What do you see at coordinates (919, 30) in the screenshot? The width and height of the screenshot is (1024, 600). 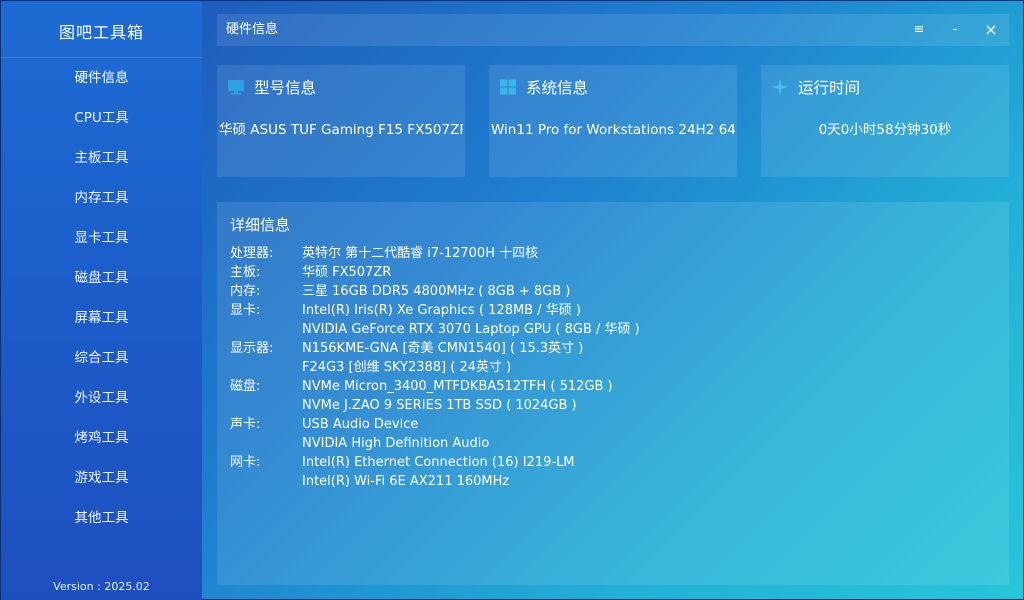 I see `menu-button: ≡` at bounding box center [919, 30].